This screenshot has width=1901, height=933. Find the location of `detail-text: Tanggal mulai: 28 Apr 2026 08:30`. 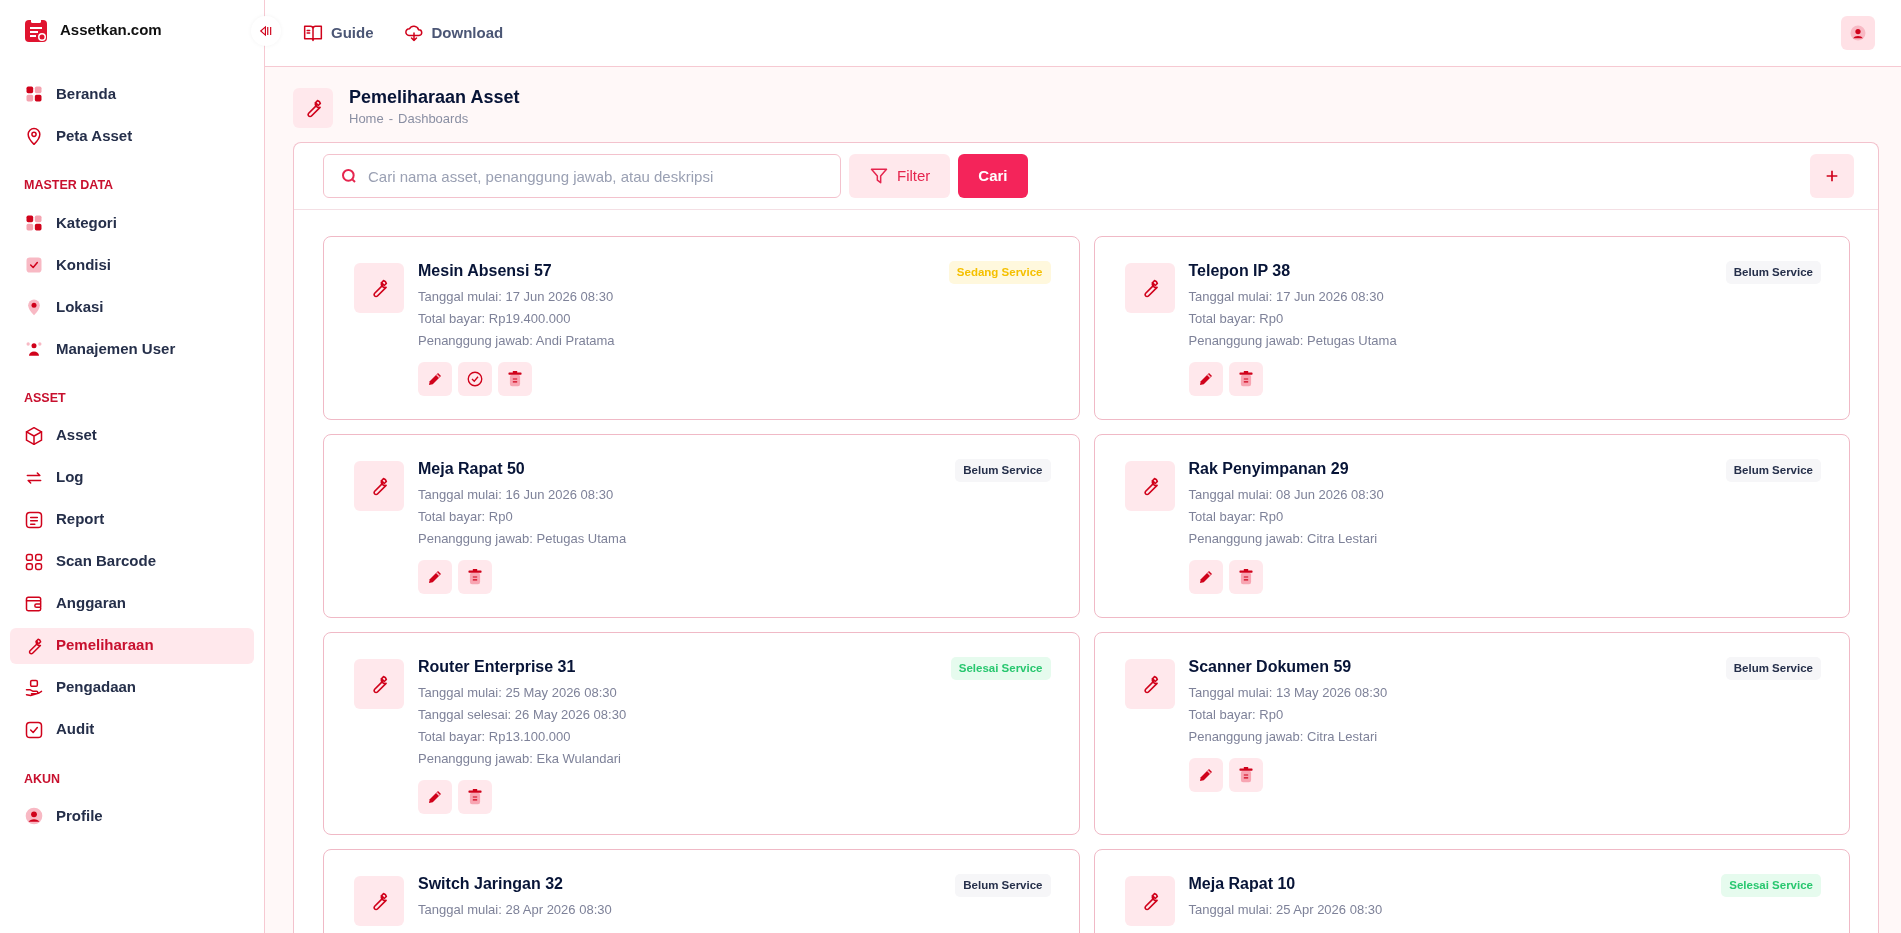

detail-text: Tanggal mulai: 28 Apr 2026 08:30 is located at coordinates (515, 909).